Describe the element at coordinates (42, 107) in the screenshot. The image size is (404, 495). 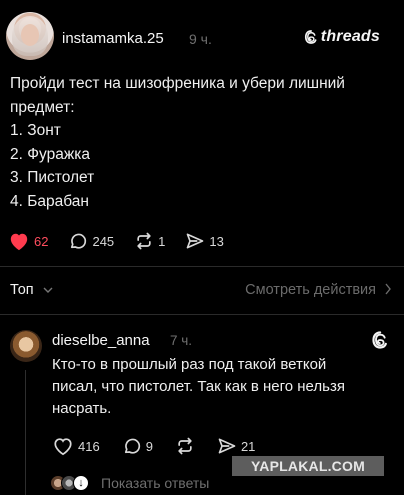
I see `post-text-line: предмет:` at that location.